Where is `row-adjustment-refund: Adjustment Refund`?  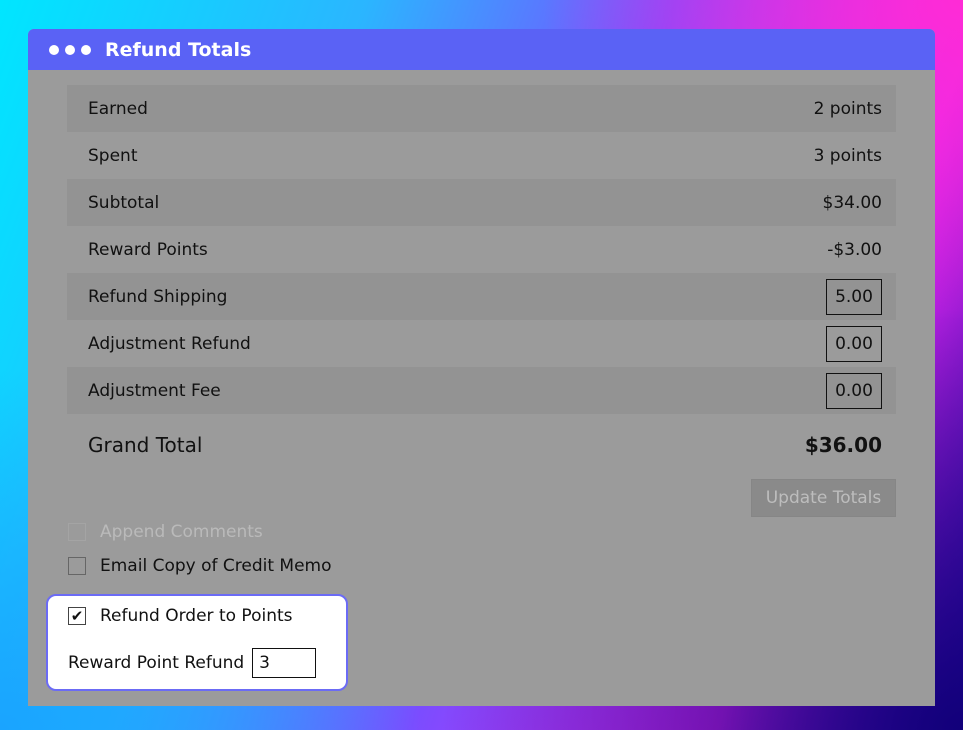
row-adjustment-refund: Adjustment Refund is located at coordinates (481, 343).